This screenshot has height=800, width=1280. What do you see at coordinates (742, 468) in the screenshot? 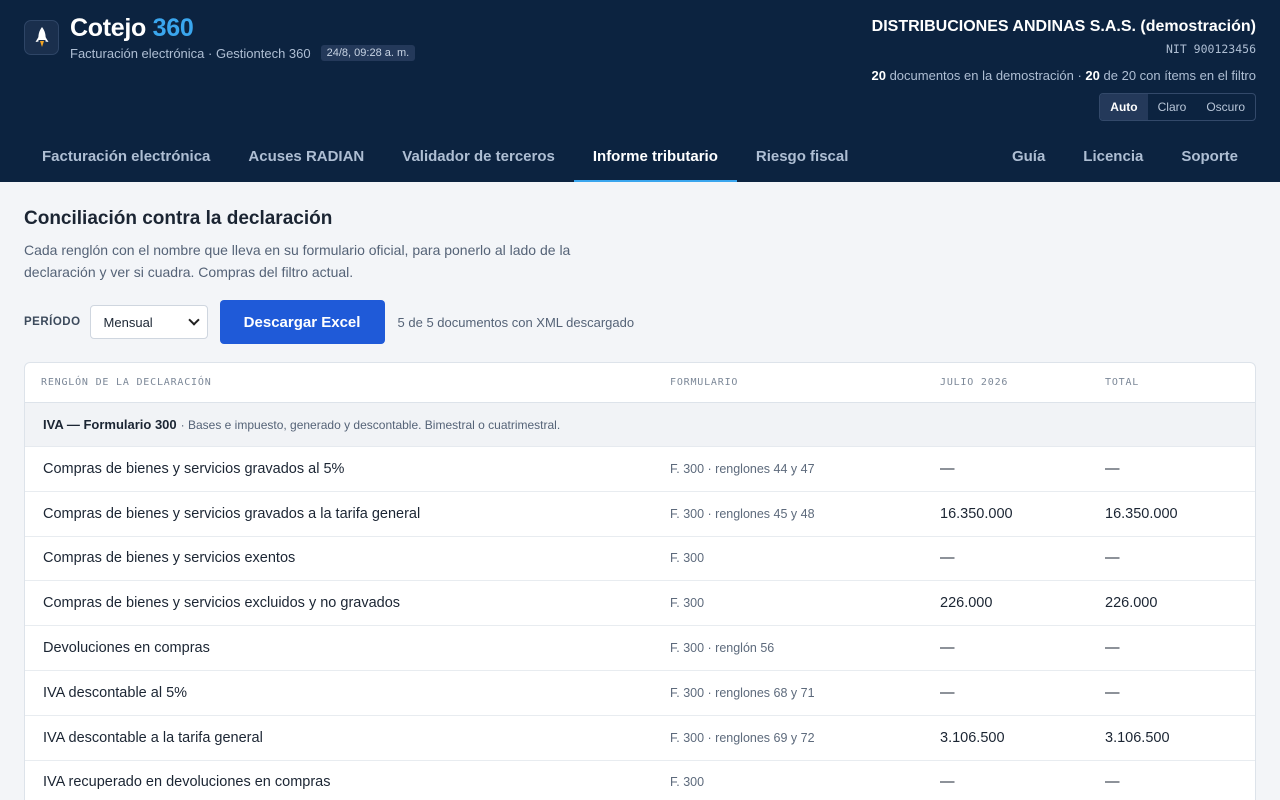
I see `row-formulario: F. 300 · renglones 44 y 47` at bounding box center [742, 468].